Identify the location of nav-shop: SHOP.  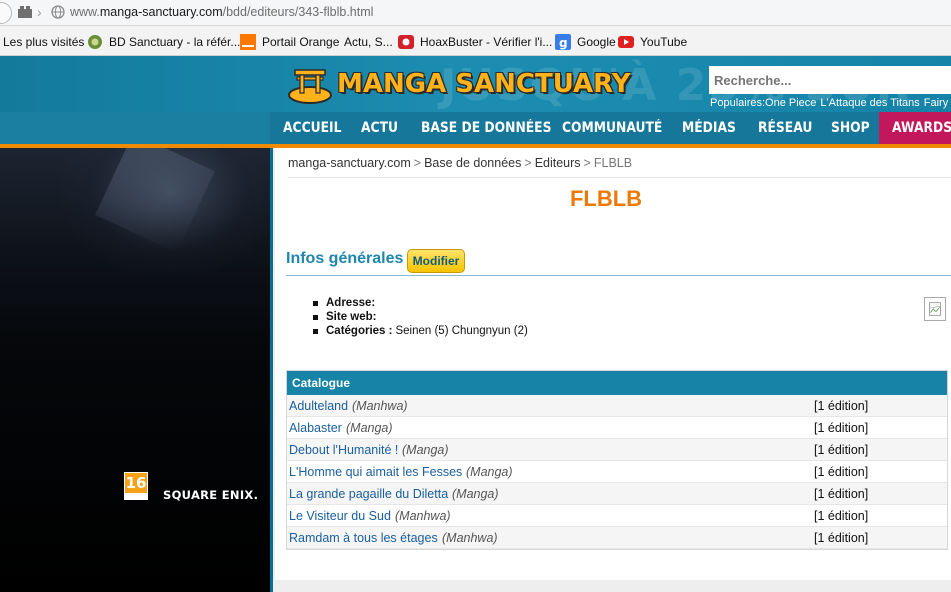
(850, 128).